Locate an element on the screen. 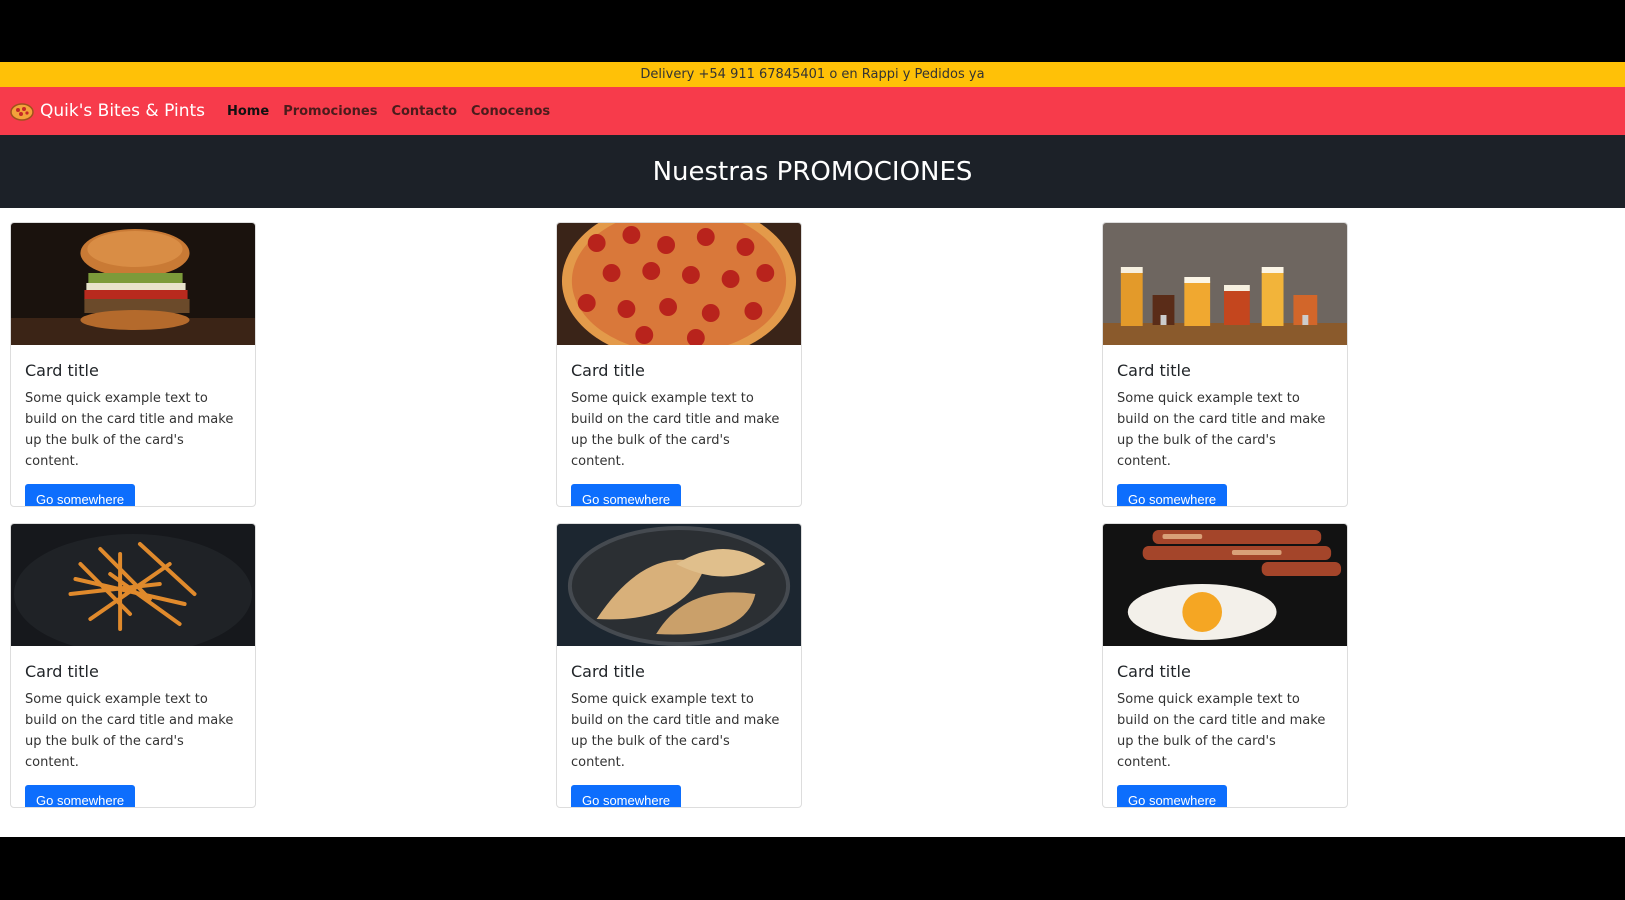  nav-contacto: Contacto is located at coordinates (424, 111).